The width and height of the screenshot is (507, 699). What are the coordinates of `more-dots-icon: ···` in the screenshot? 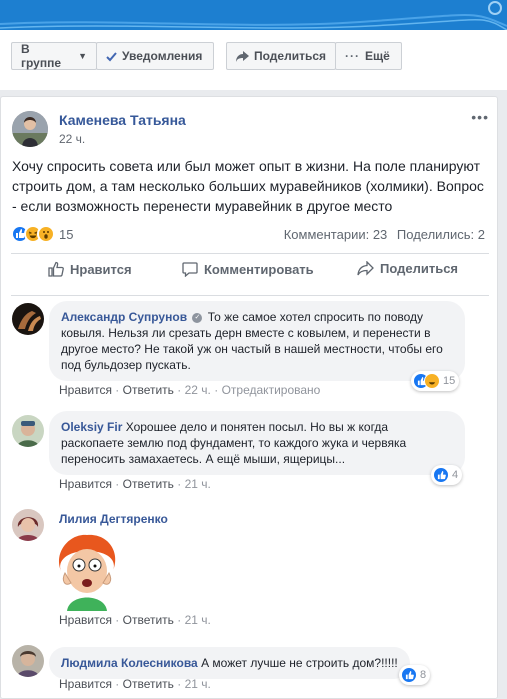 It's located at (352, 56).